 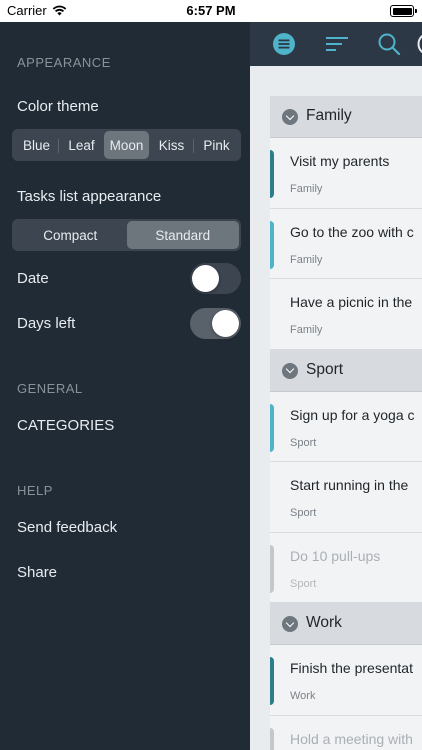 I want to click on appearance-option-standard: Standard, so click(x=182, y=235).